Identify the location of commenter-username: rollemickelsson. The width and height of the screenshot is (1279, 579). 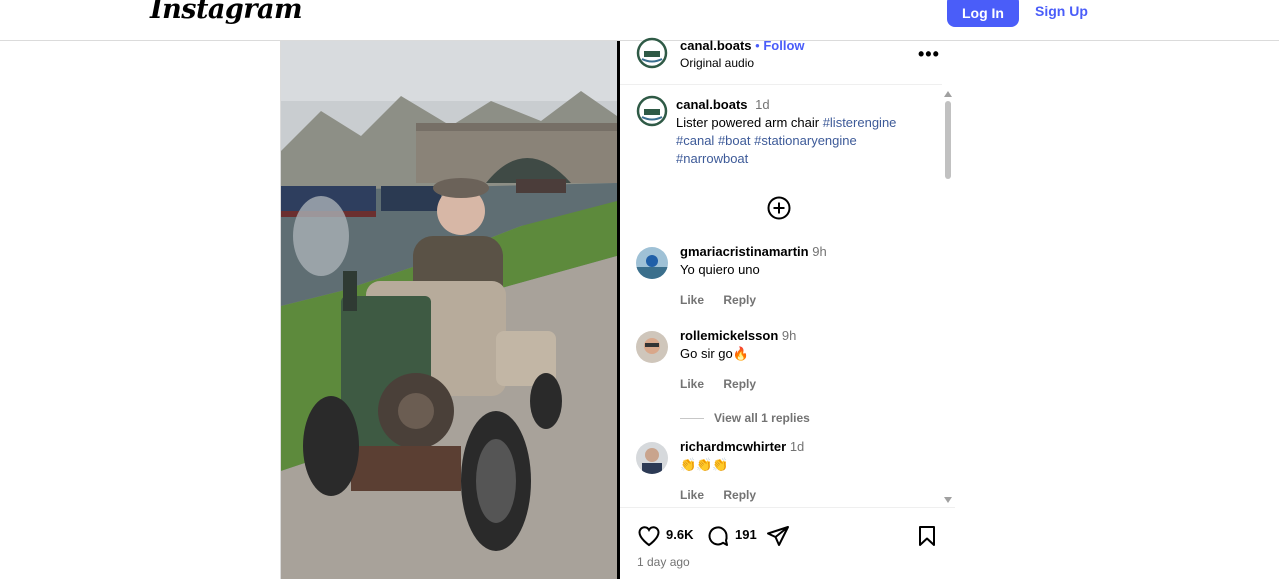
(729, 335).